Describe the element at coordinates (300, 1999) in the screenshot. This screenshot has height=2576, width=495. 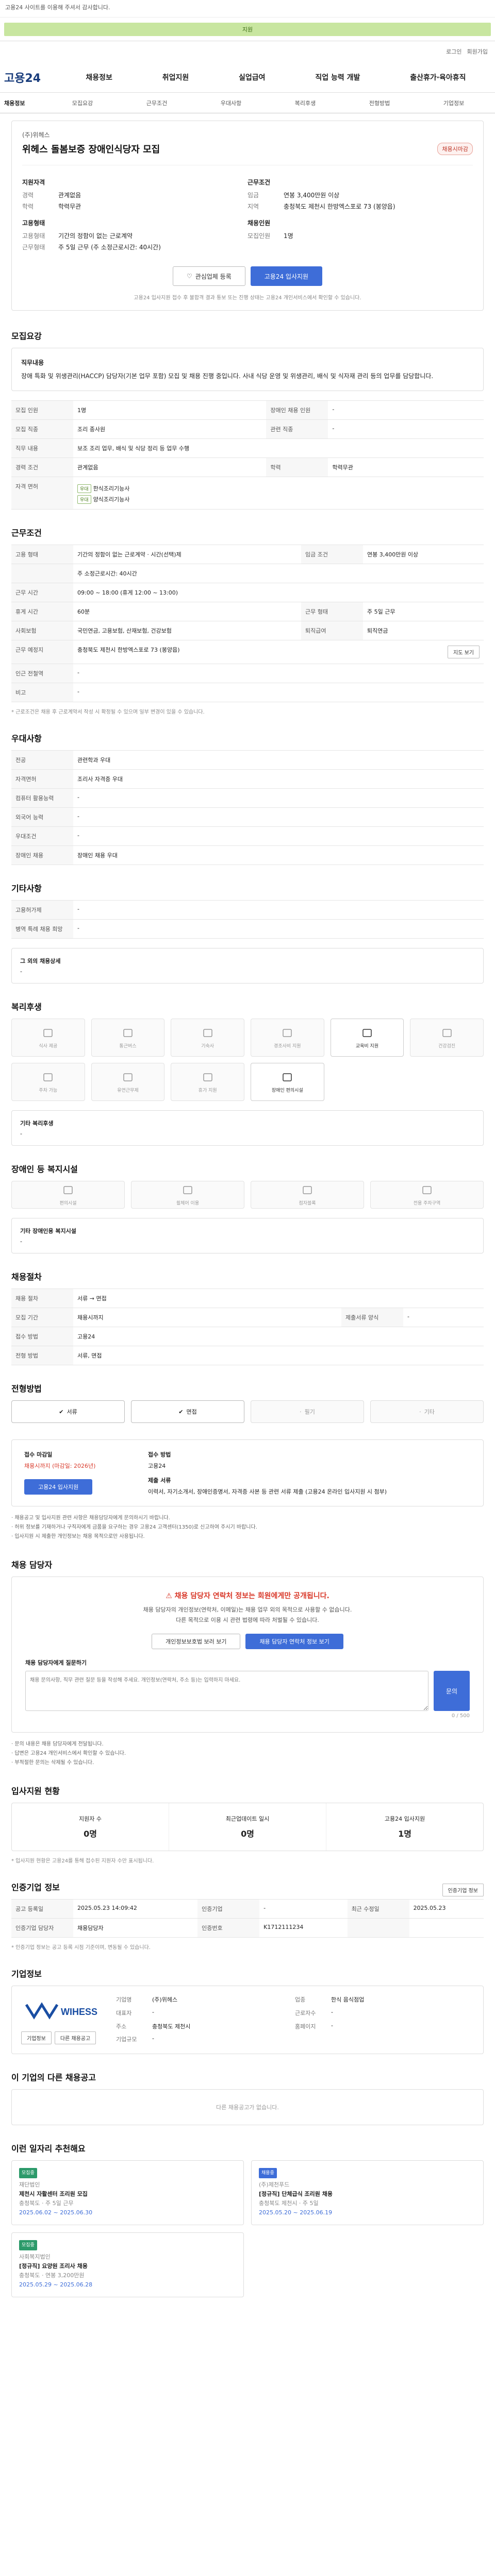
I see `company-key-2: 업종` at that location.